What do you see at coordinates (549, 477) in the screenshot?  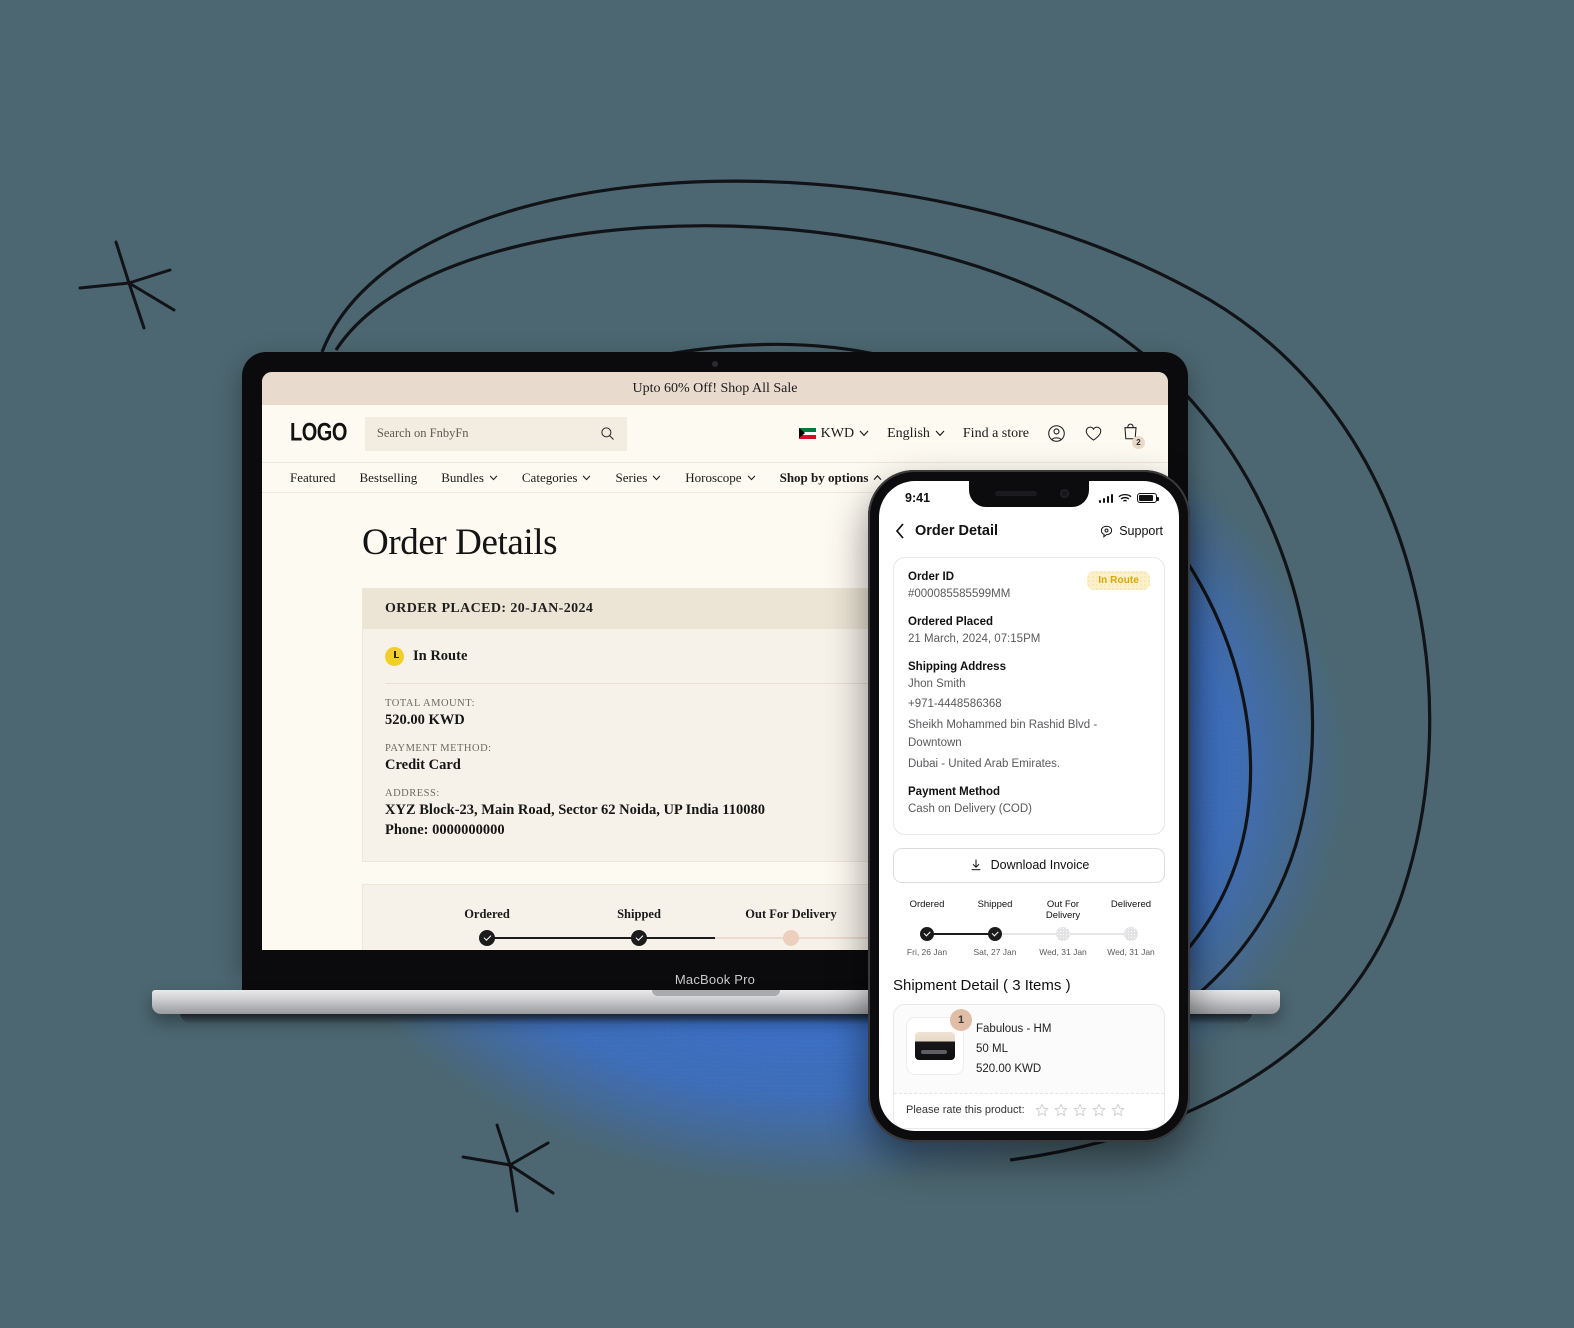 I see `nav-label: Categories` at bounding box center [549, 477].